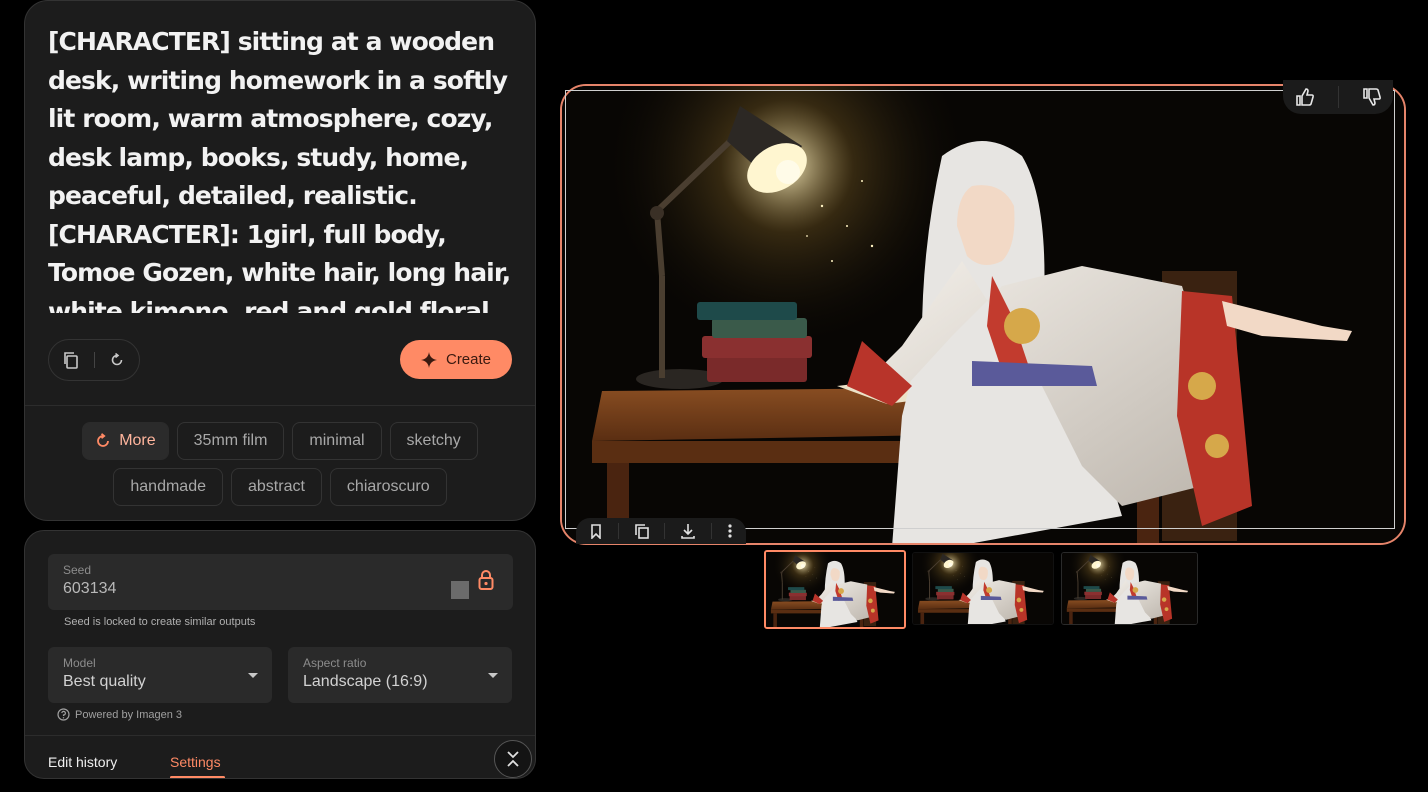 The width and height of the screenshot is (1428, 792). I want to click on thumb-up-icon, so click(1305, 97).